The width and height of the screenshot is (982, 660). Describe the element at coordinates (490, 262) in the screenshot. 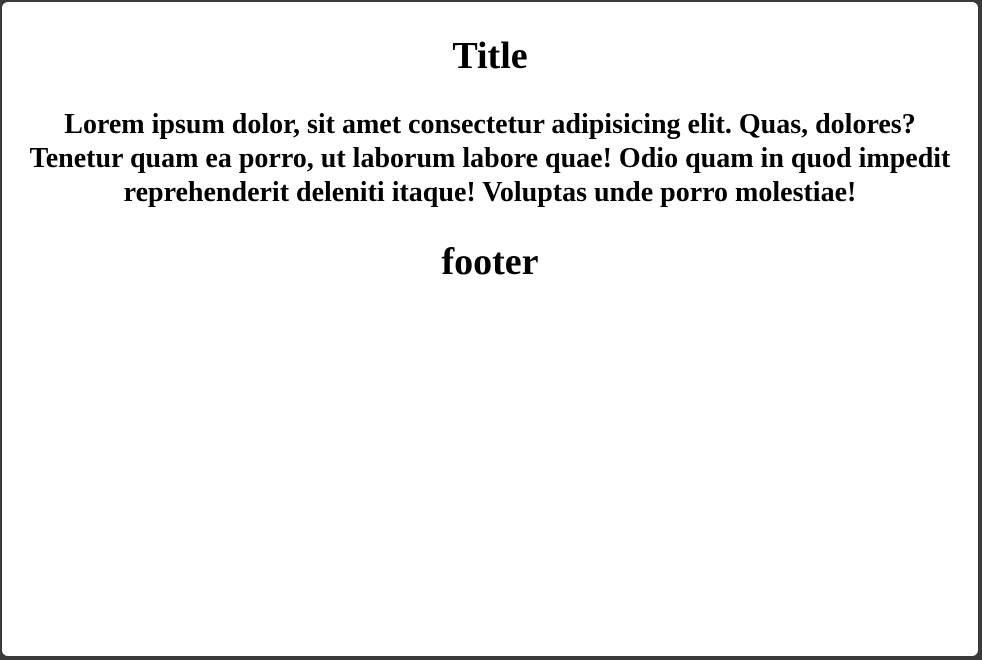

I see `page-footer: footer` at that location.